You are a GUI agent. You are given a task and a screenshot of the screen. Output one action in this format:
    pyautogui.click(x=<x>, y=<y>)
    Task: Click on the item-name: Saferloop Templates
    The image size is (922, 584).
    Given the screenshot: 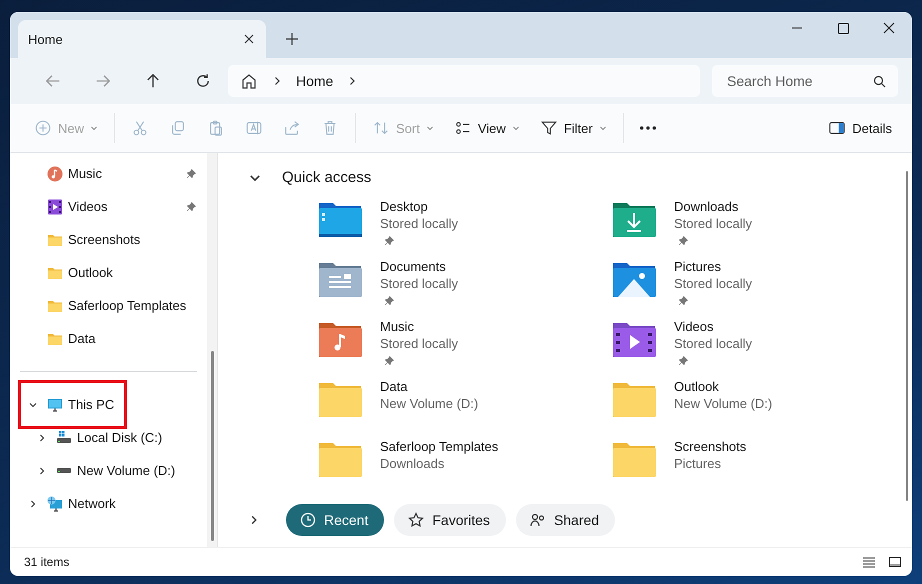 What is the action you would take?
    pyautogui.click(x=439, y=446)
    